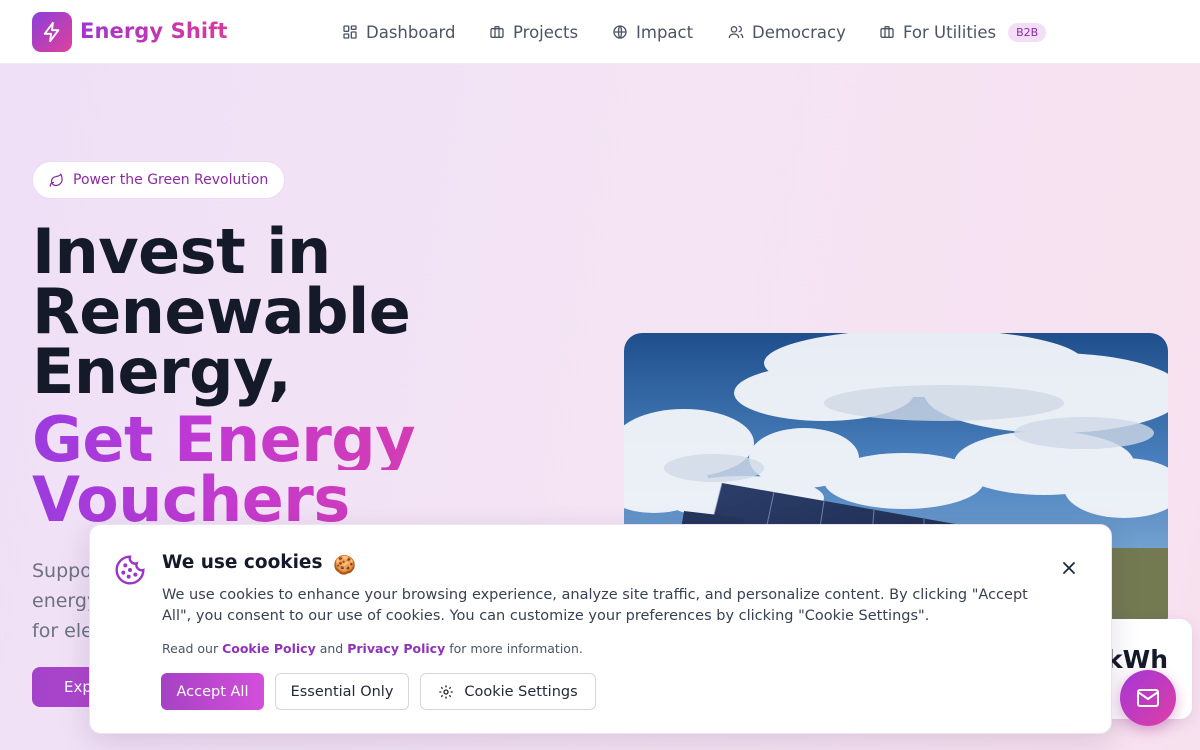 The height and width of the screenshot is (750, 1200). What do you see at coordinates (162, 371) in the screenshot?
I see `headline-line-3: Energy,` at bounding box center [162, 371].